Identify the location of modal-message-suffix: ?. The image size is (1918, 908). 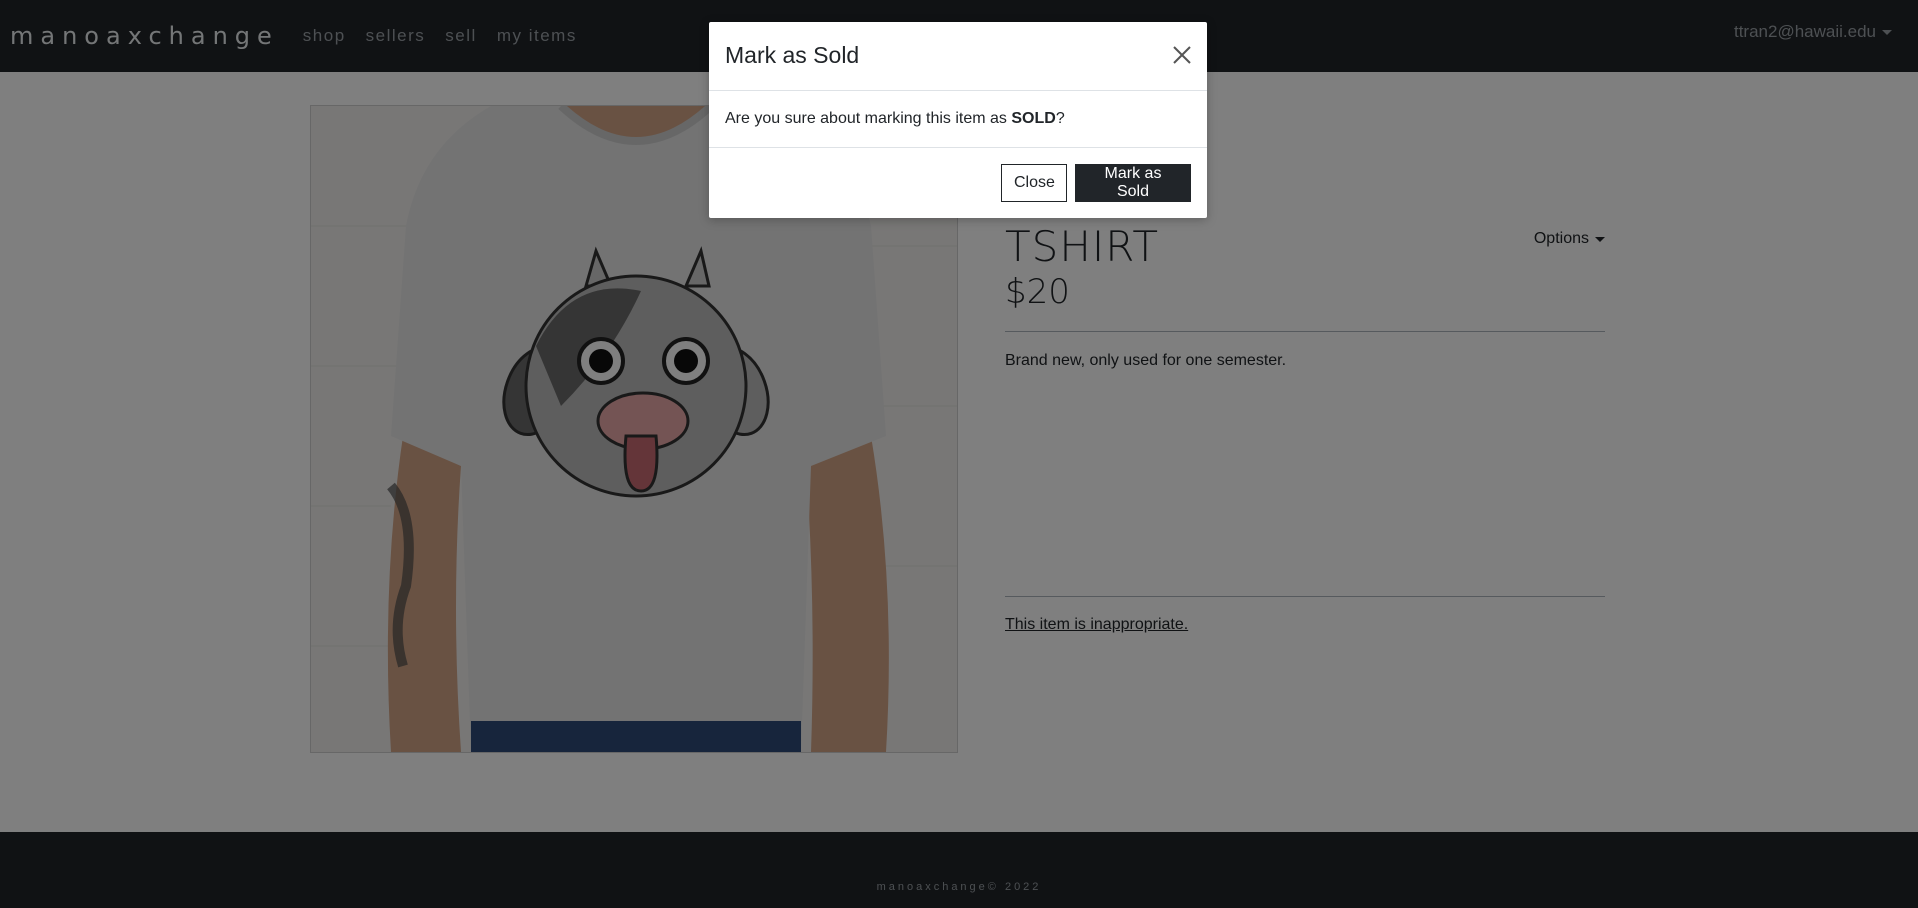
(1060, 118).